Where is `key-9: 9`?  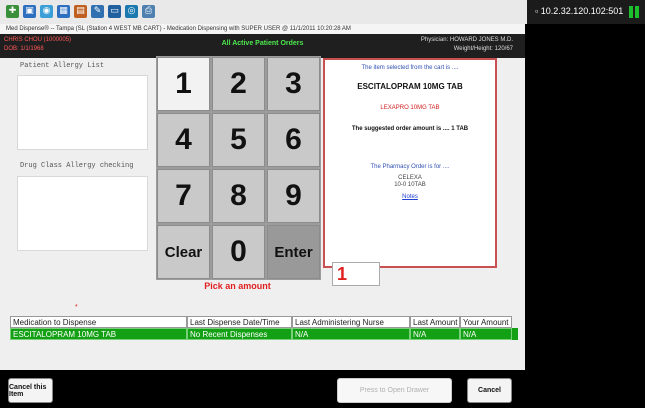
key-9: 9 is located at coordinates (293, 196).